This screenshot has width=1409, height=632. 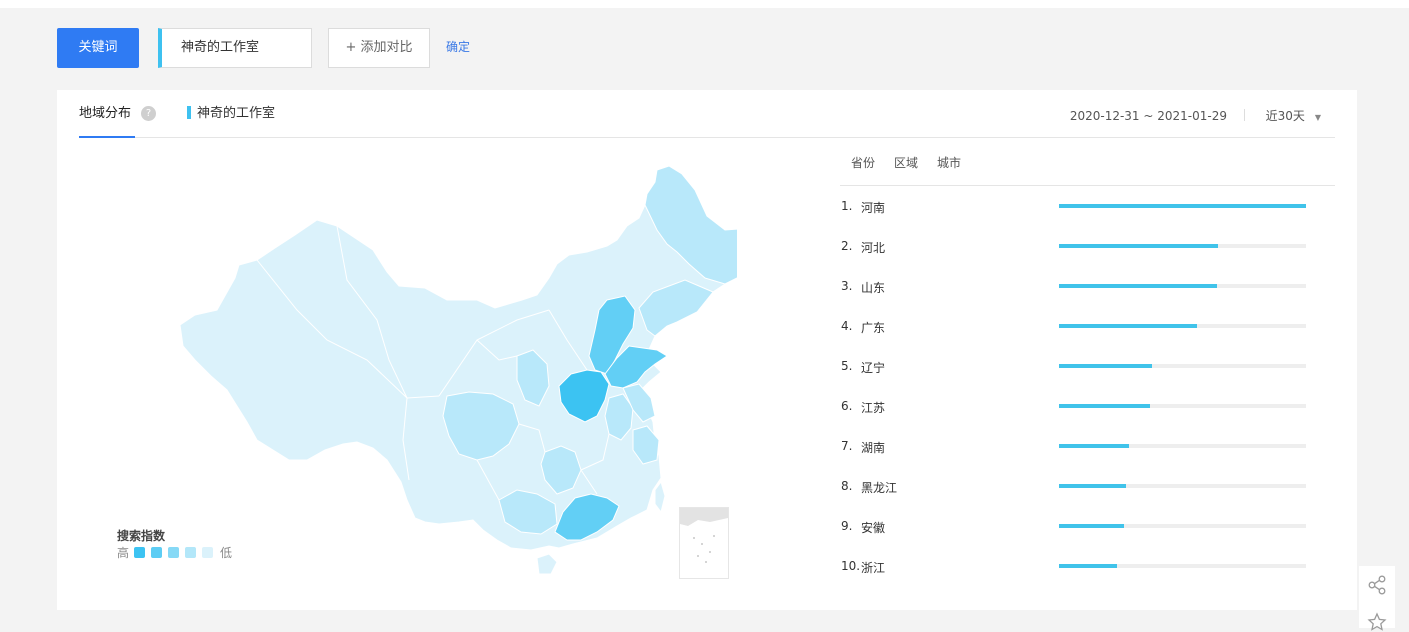 What do you see at coordinates (107, 114) in the screenshot?
I see `tab-region-distribution: 地域分布` at bounding box center [107, 114].